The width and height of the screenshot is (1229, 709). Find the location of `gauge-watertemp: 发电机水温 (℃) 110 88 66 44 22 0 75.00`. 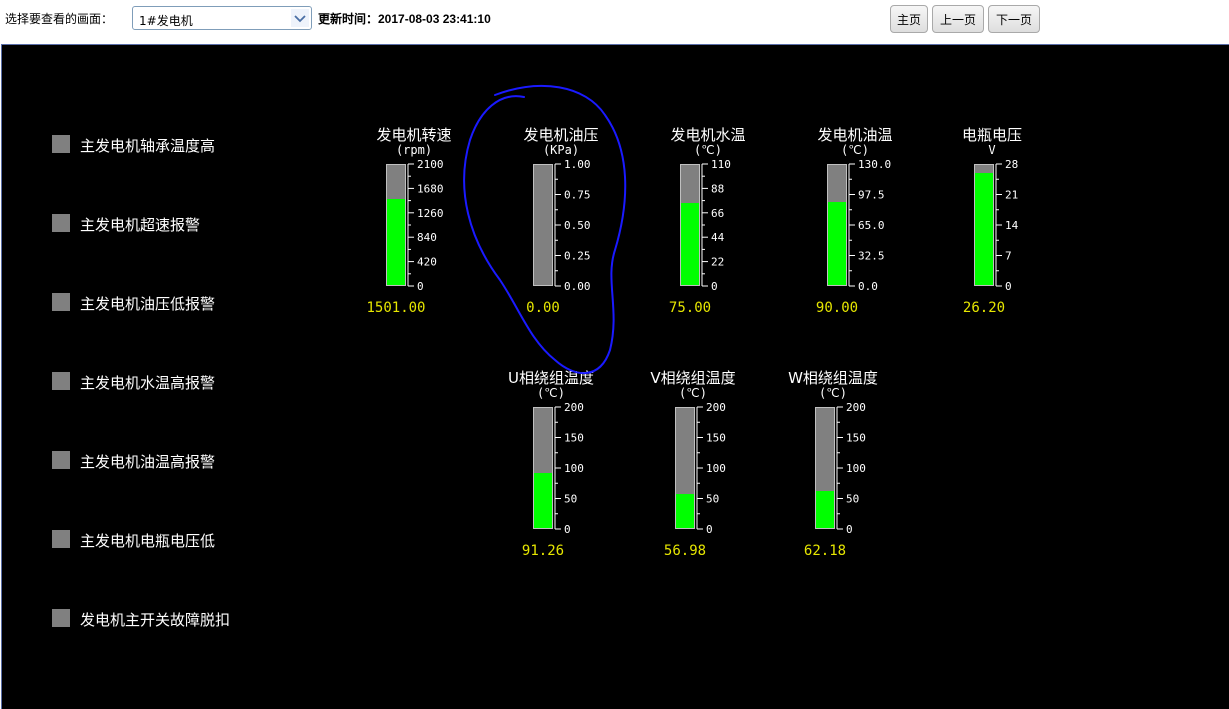

gauge-watertemp: 发电机水温 (℃) 110 88 66 44 22 0 75.00 is located at coordinates (708, 220).